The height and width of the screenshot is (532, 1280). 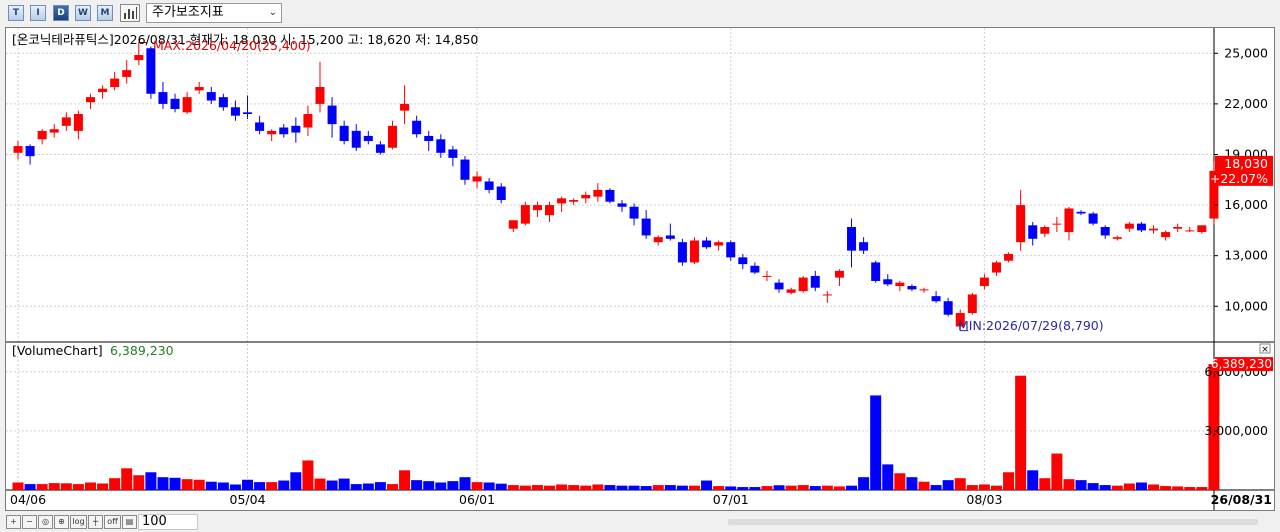 What do you see at coordinates (1241, 364) in the screenshot?
I see `last-volume-label: 6,389,230` at bounding box center [1241, 364].